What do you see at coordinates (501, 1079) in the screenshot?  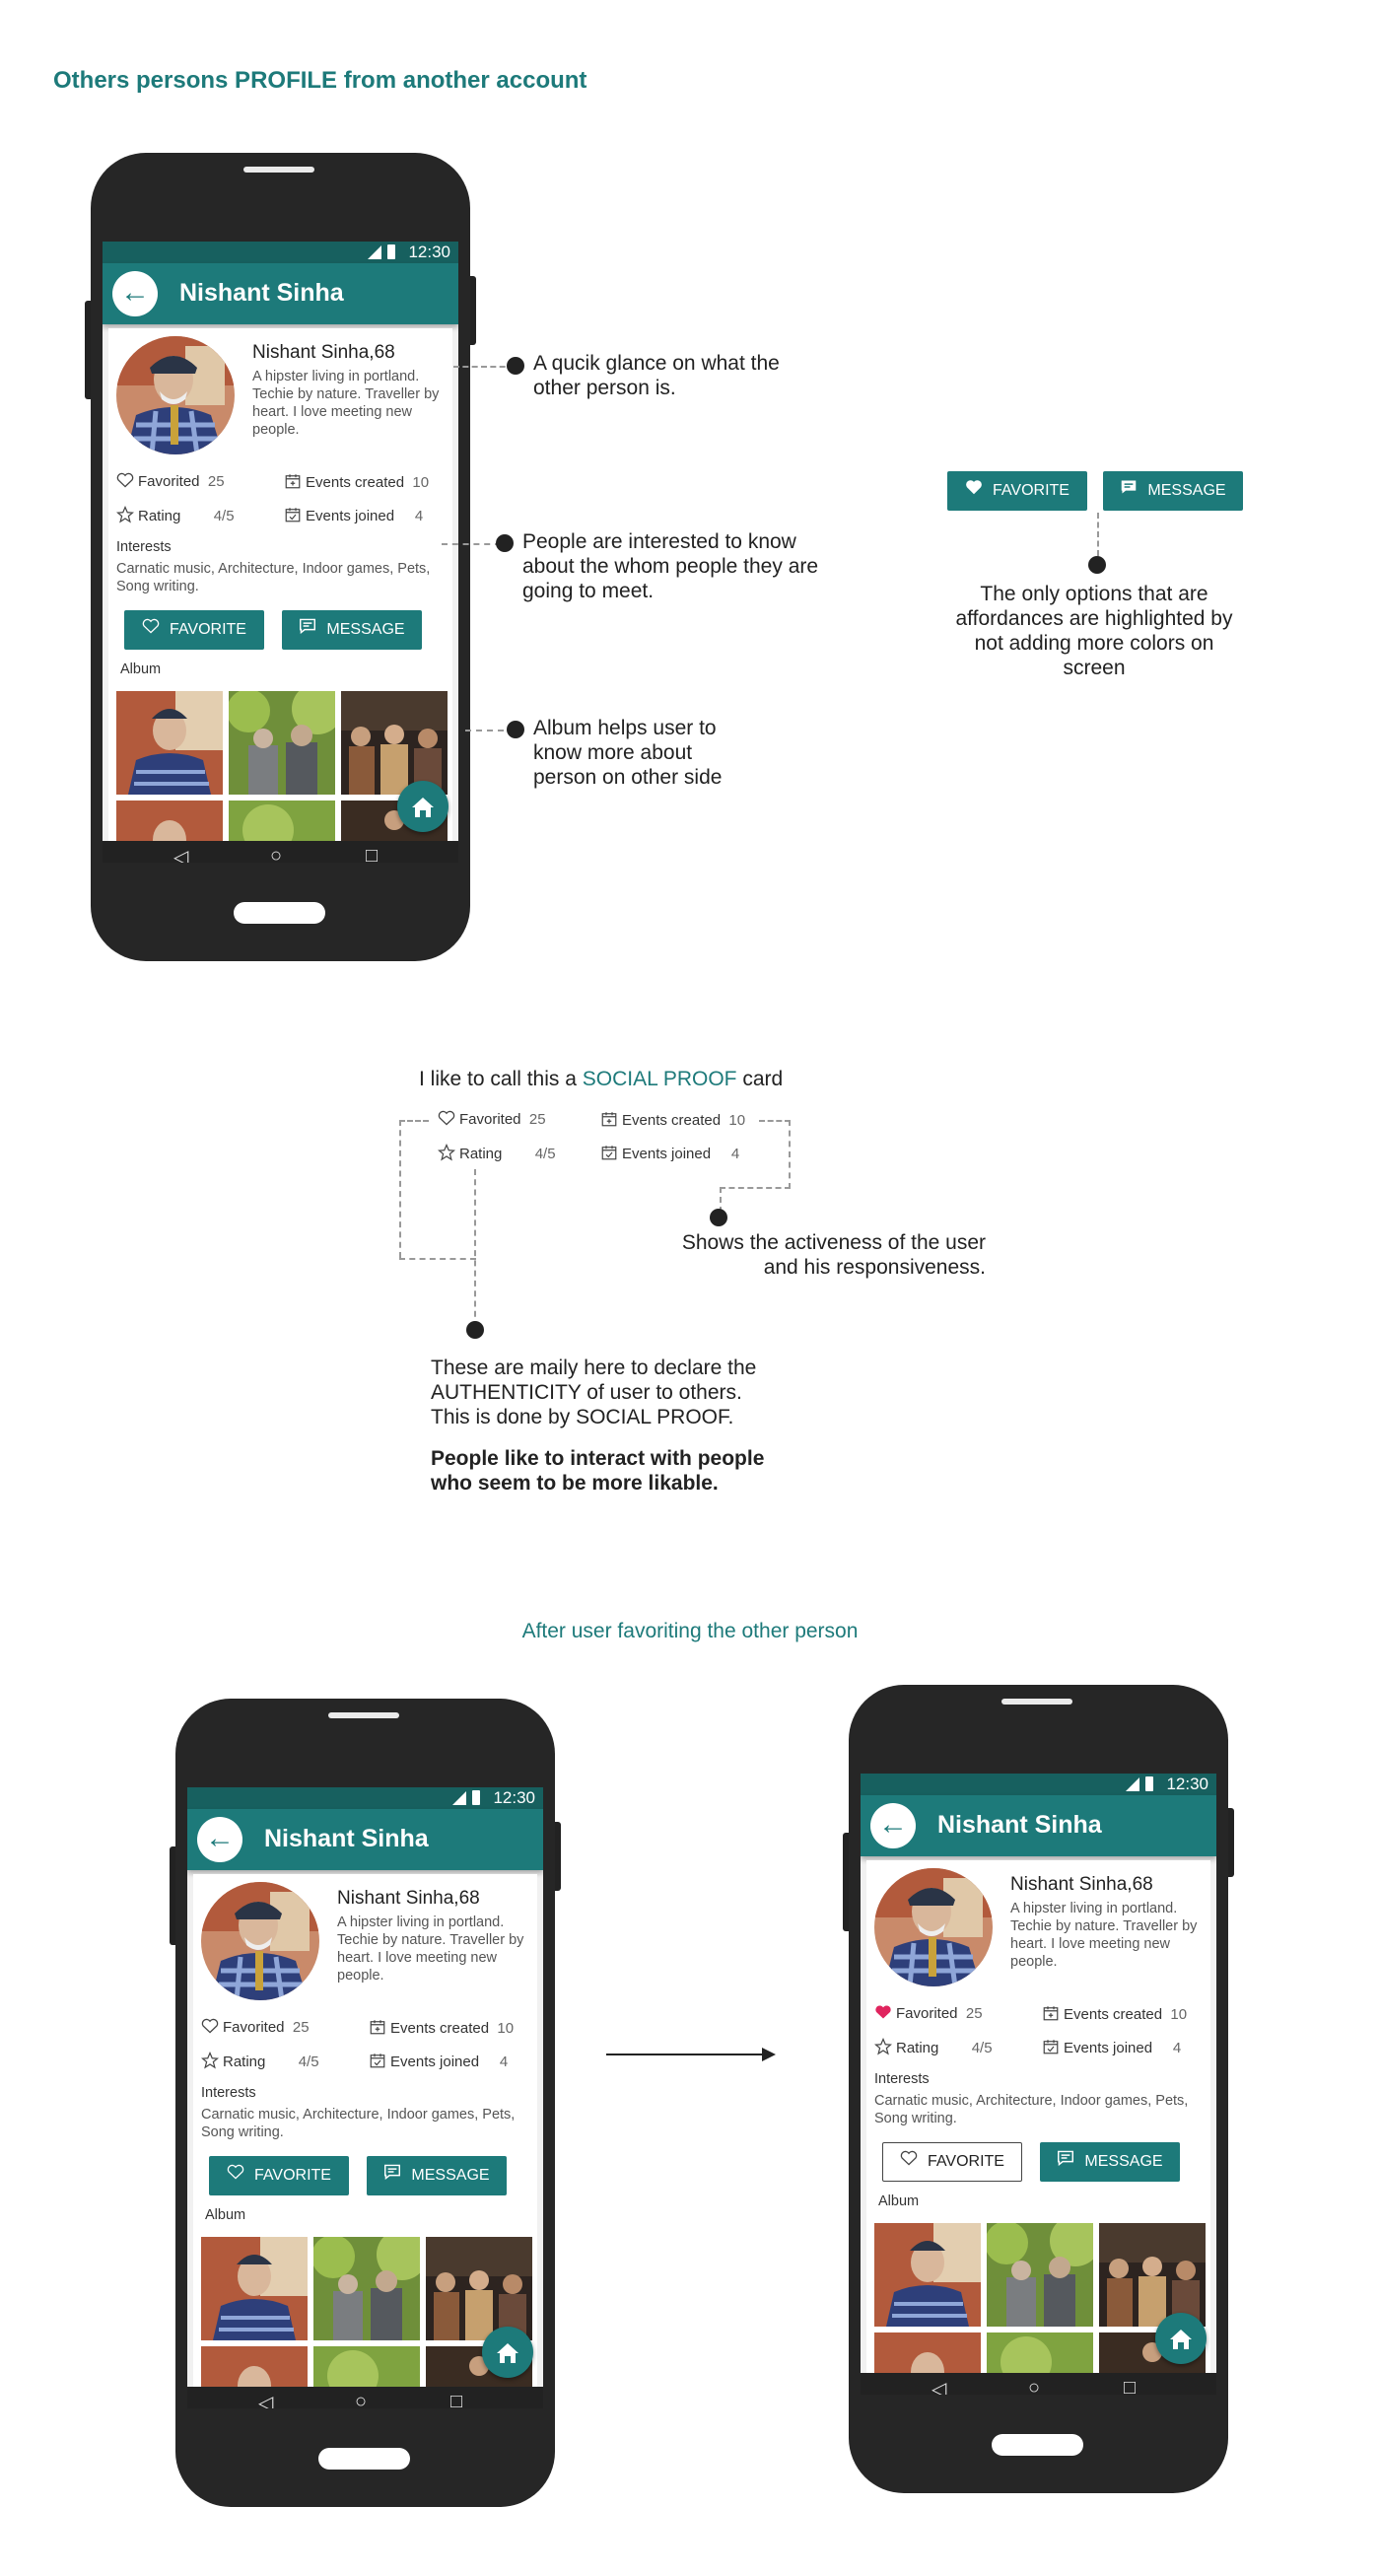 I see `social-proof-prefix: I like to call this a` at bounding box center [501, 1079].